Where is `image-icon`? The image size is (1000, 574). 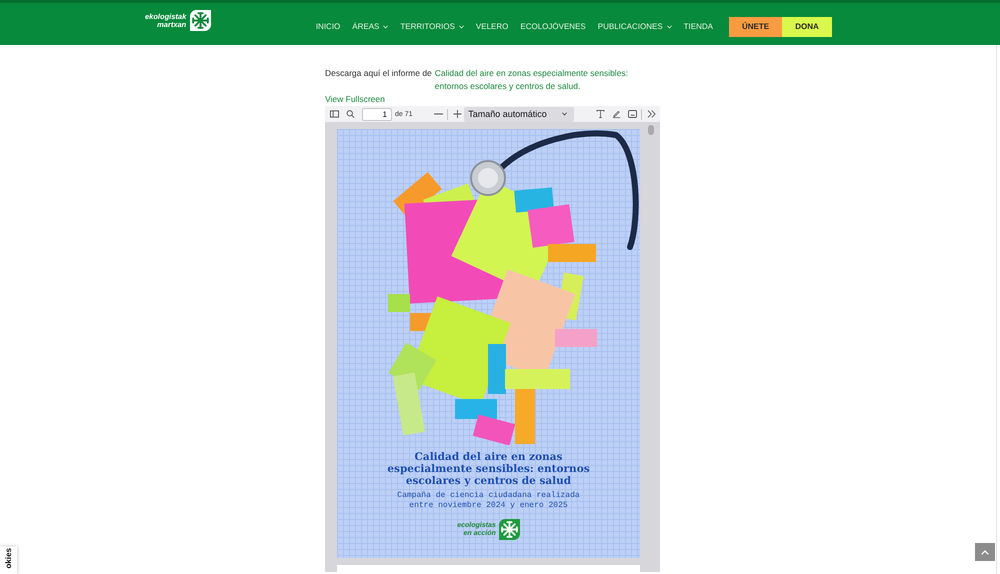
image-icon is located at coordinates (632, 114).